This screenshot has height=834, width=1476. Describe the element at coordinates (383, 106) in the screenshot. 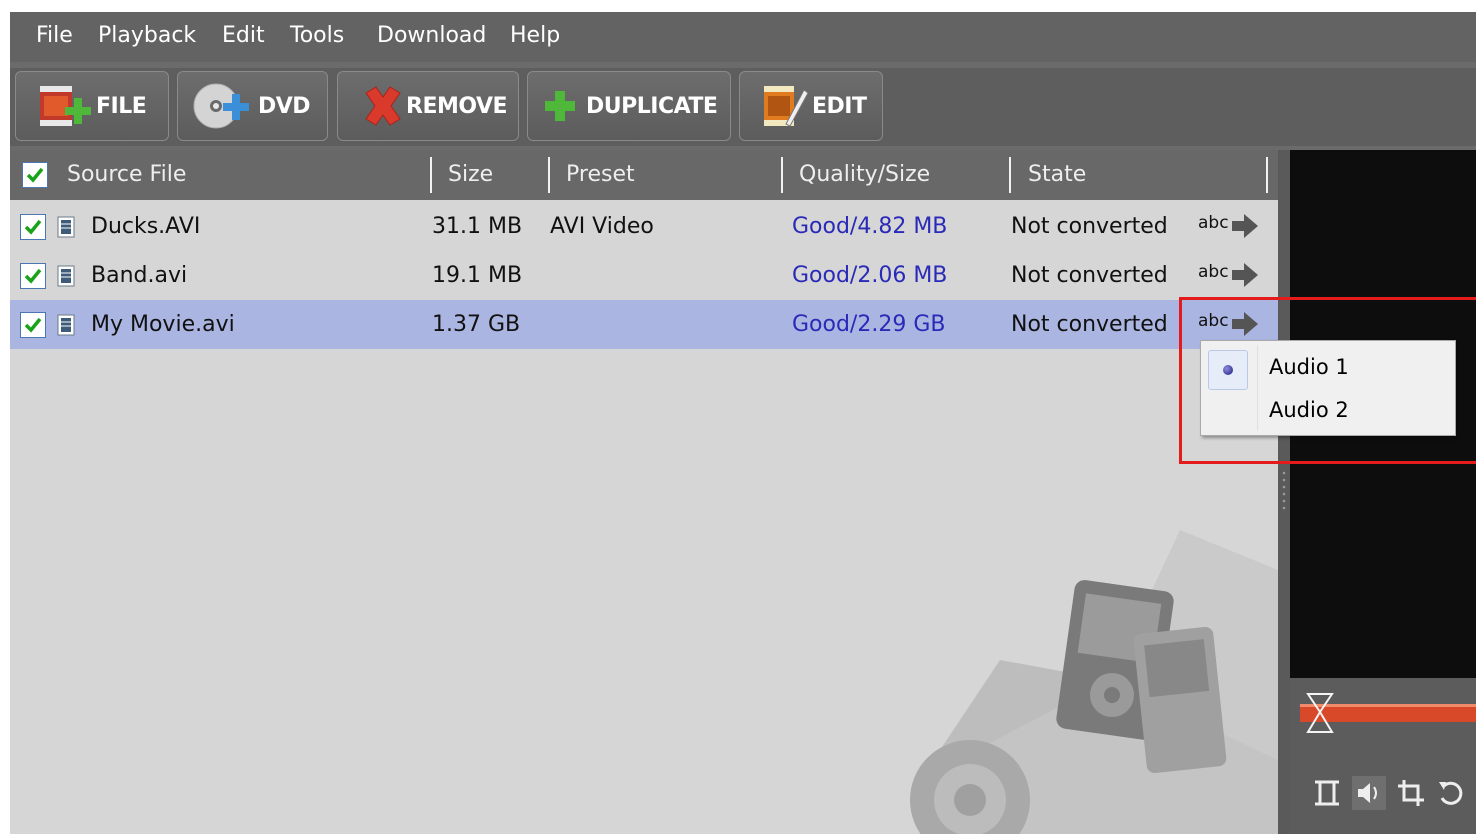

I see `remove-x-icon` at that location.